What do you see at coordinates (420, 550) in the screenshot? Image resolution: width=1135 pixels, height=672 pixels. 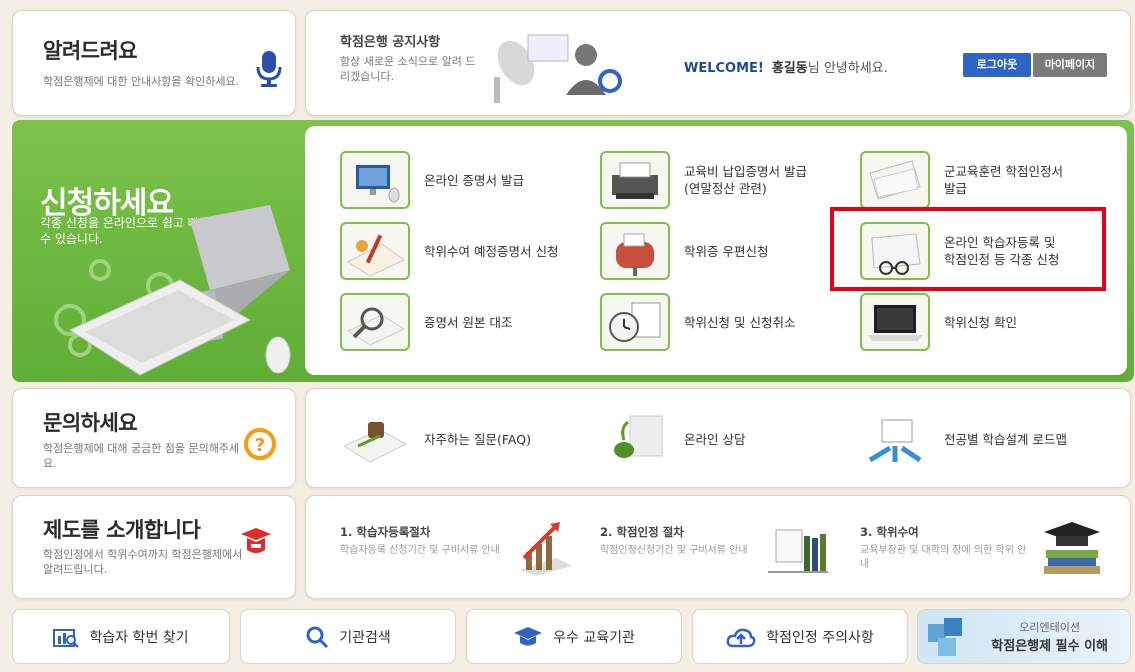 I see `step-desc: 학습자등록 신청기간 및 구비서류 안내` at bounding box center [420, 550].